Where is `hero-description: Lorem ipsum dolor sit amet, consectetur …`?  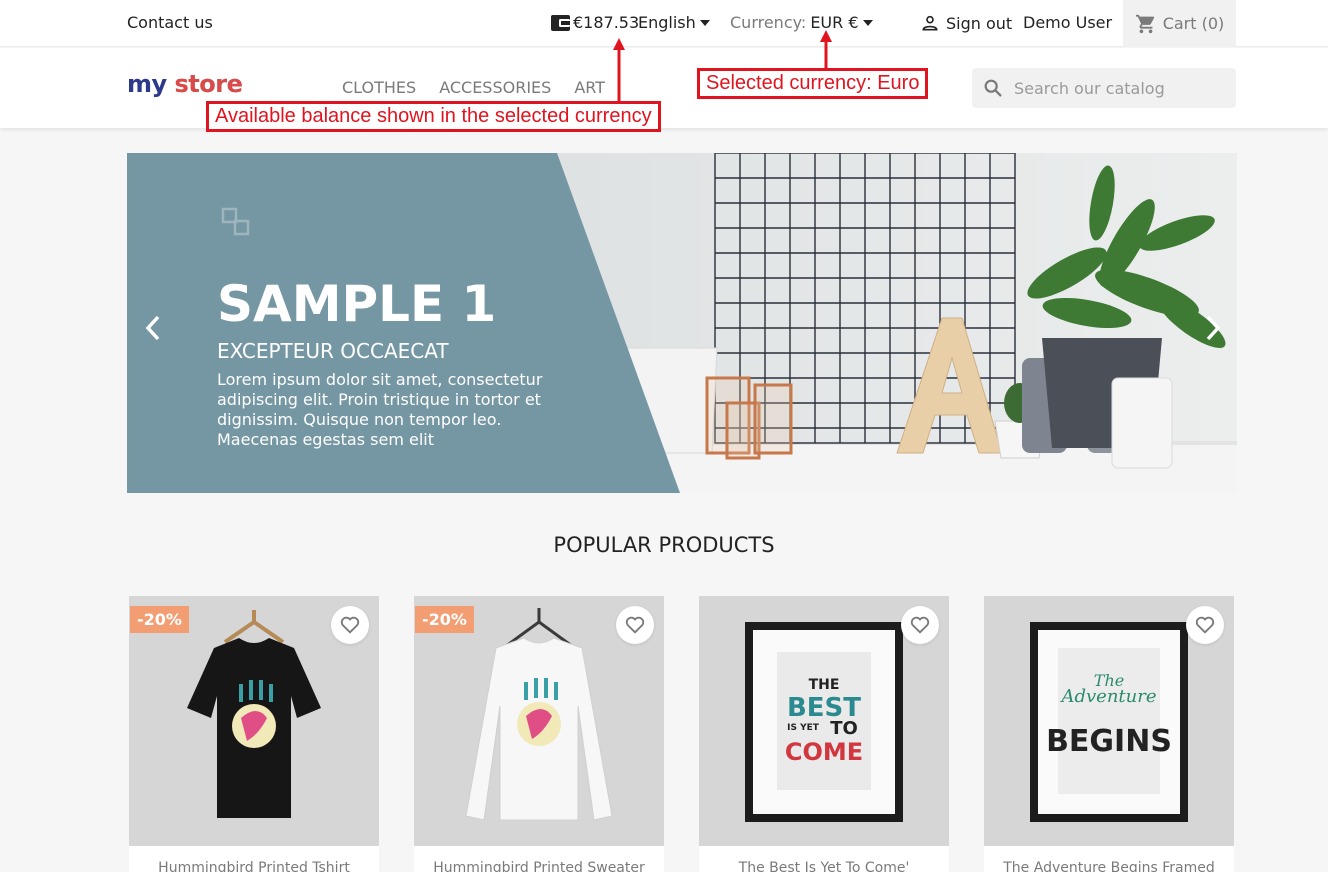
hero-description: Lorem ipsum dolor sit amet, consectetur … is located at coordinates (380, 409).